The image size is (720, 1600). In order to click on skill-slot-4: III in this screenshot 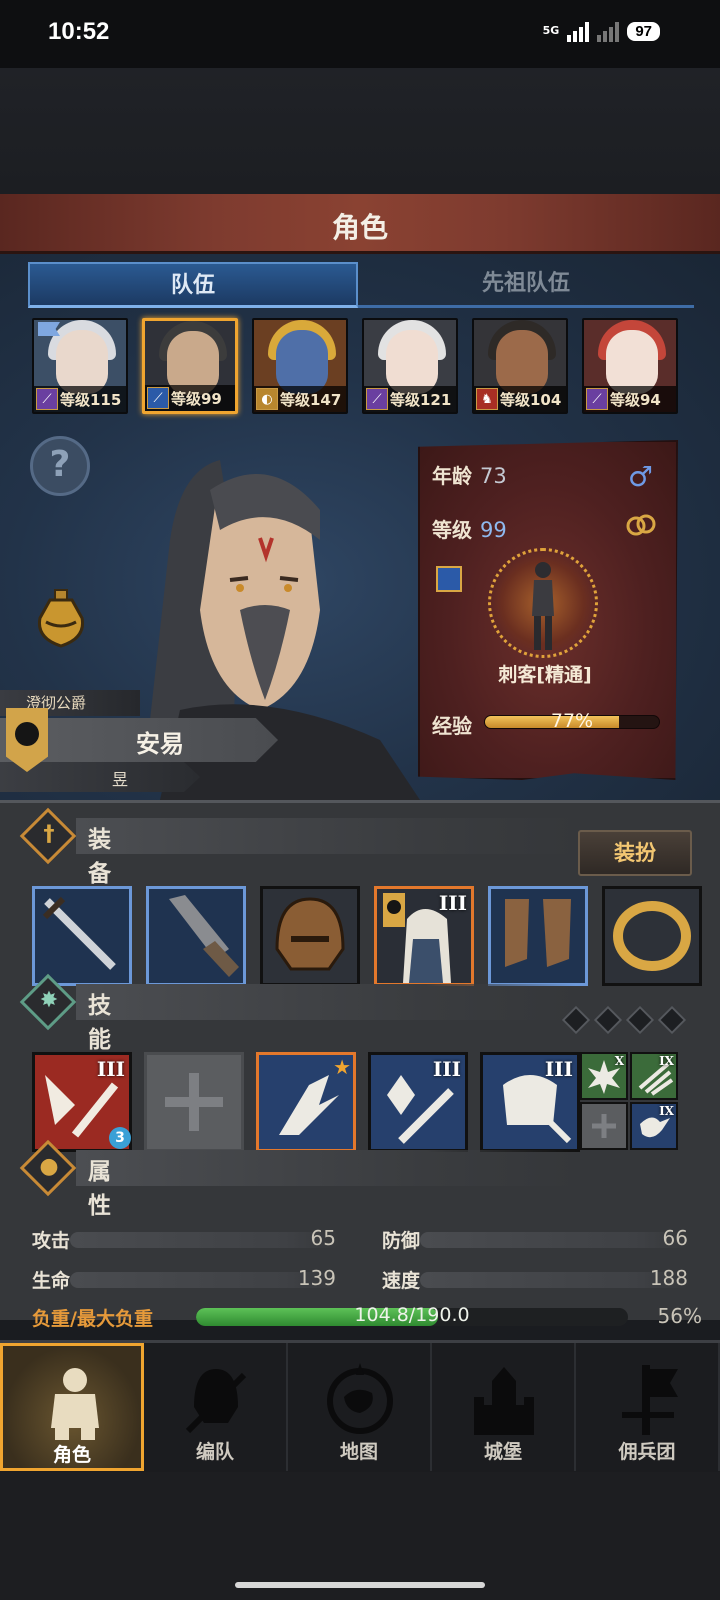, I will do `click(418, 1102)`.